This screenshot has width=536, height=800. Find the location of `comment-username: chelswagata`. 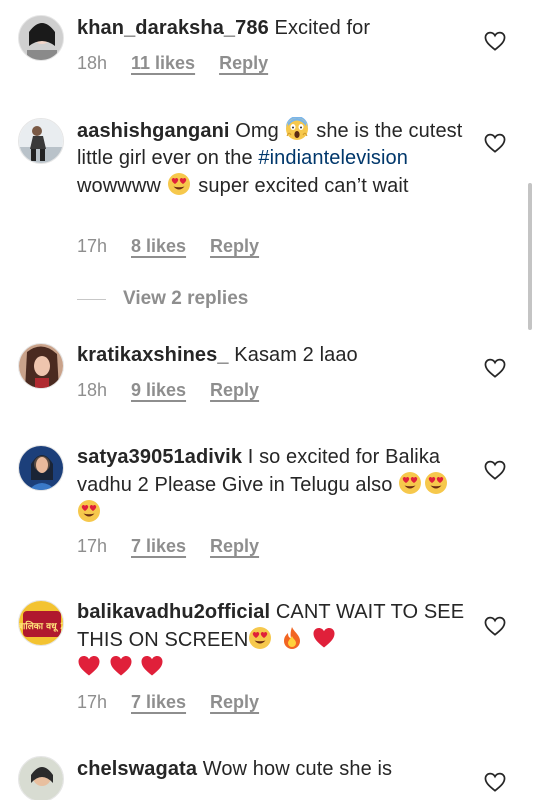

comment-username: chelswagata is located at coordinates (137, 769).